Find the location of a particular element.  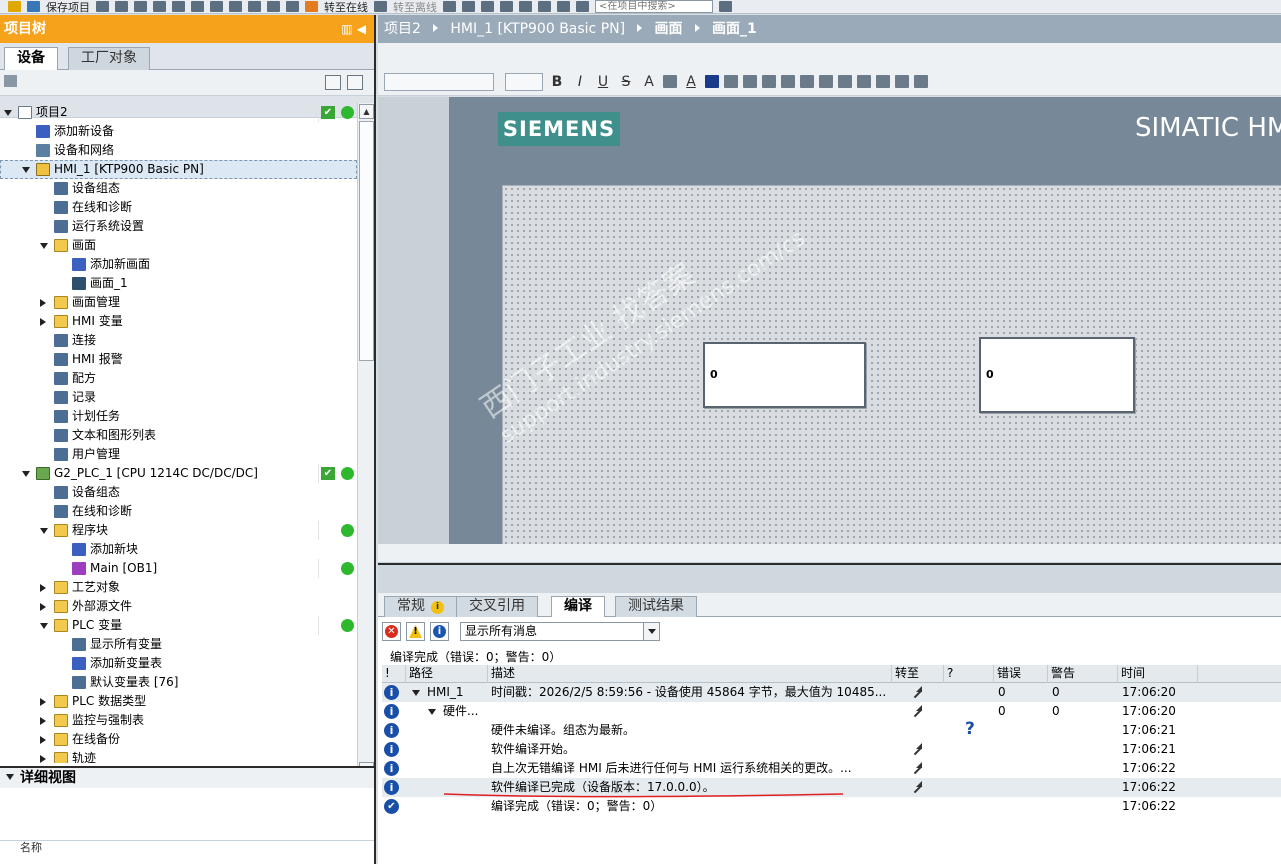

copy-icon is located at coordinates (140, 6).